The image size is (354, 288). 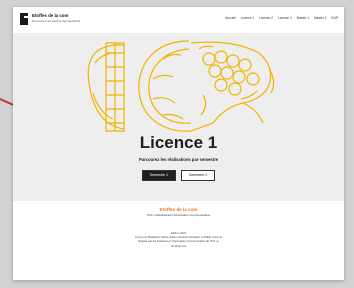 What do you see at coordinates (178, 159) in the screenshot?
I see `page-subtitle: Parcourez les réalisations par semestre` at bounding box center [178, 159].